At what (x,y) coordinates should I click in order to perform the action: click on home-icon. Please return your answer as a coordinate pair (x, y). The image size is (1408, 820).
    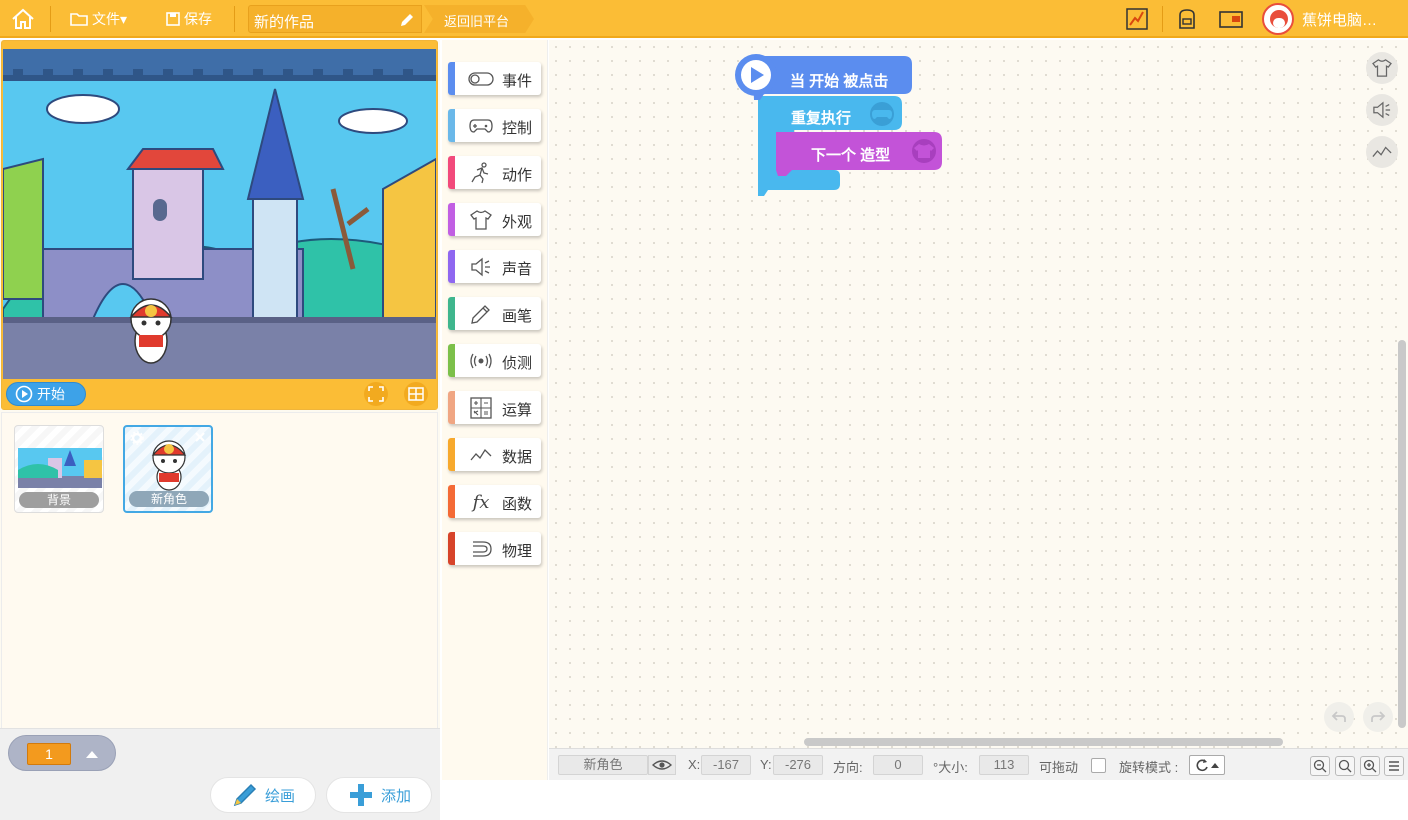
    Looking at the image, I should click on (23, 18).